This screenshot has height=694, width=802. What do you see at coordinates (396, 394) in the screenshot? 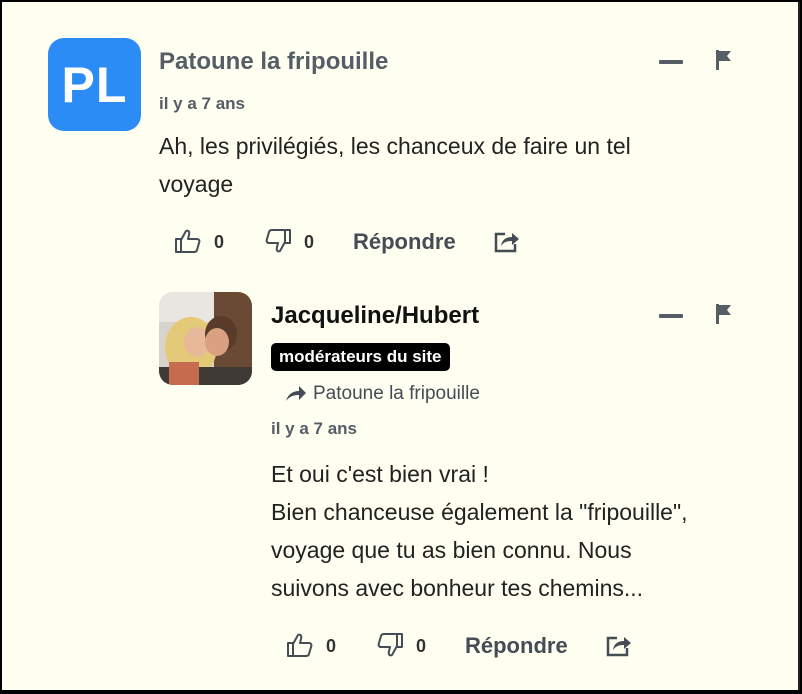
I see `reply-to-name: Patoune la fripouille` at bounding box center [396, 394].